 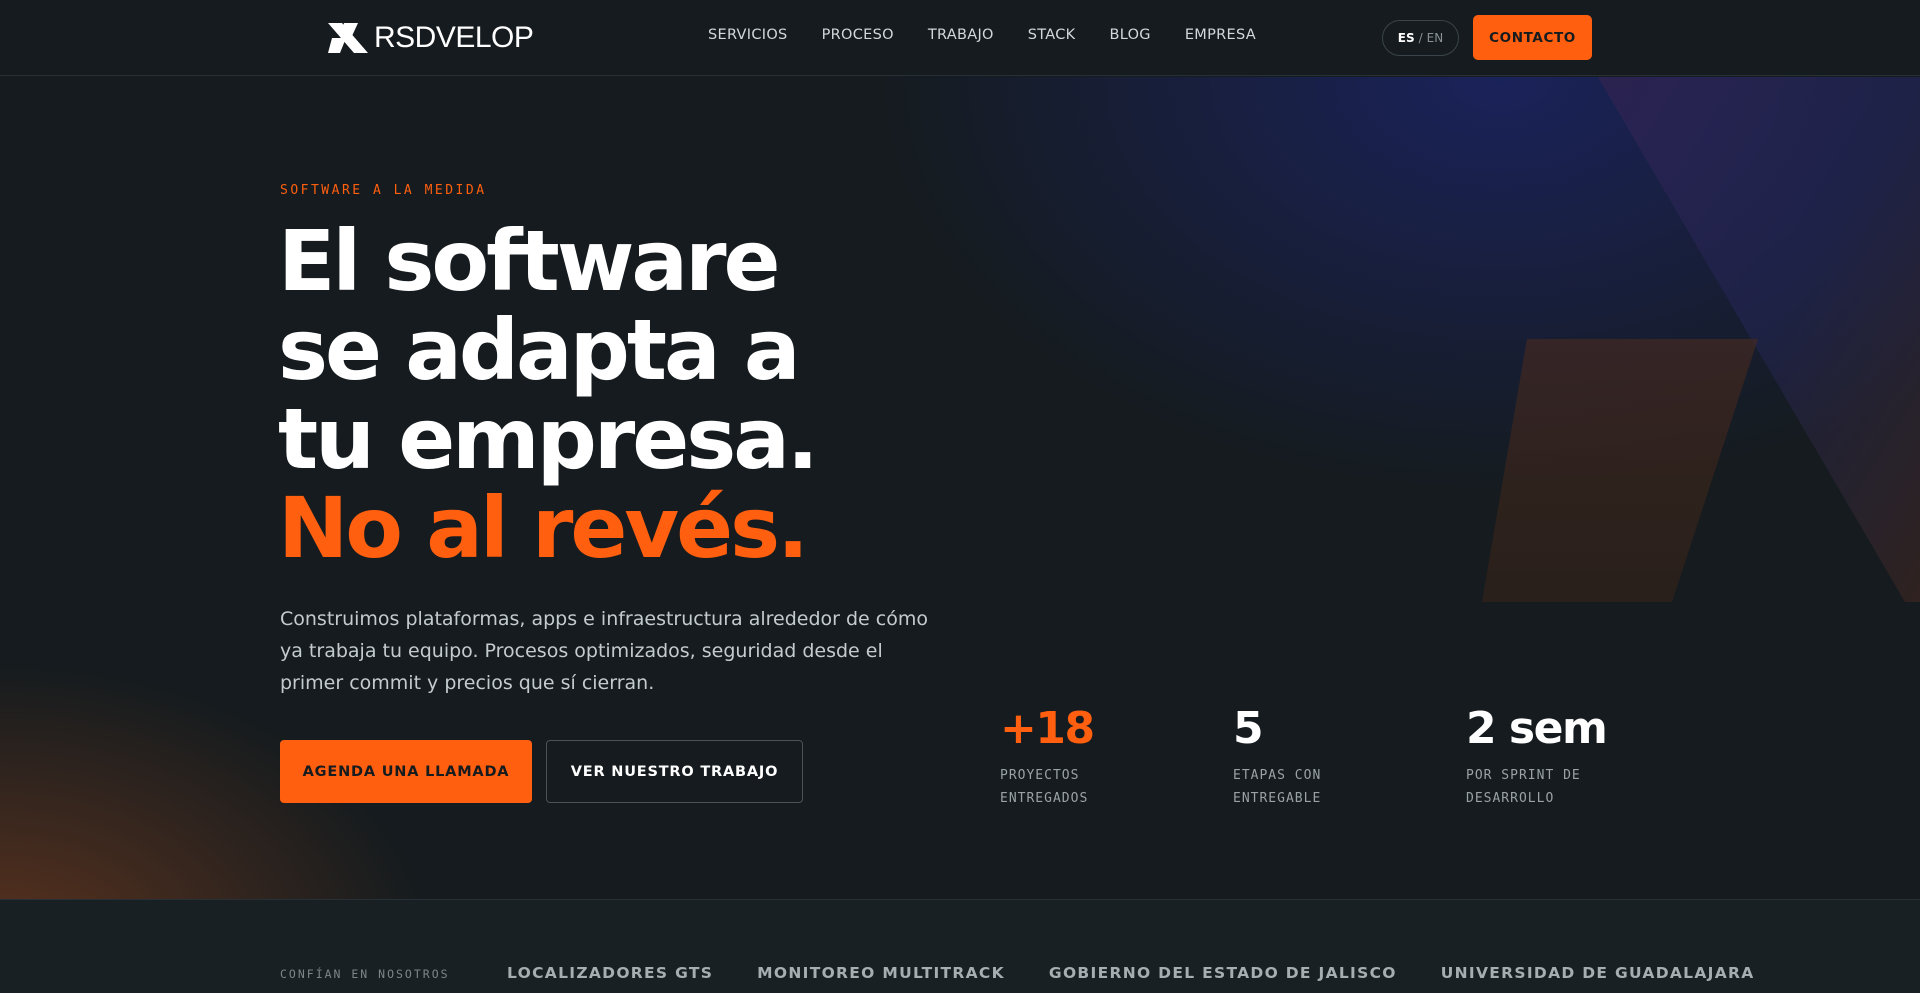 What do you see at coordinates (1222, 973) in the screenshot?
I see `client-logo-jalisco: GOBIERNO DEL ESTADO DE JALISCO` at bounding box center [1222, 973].